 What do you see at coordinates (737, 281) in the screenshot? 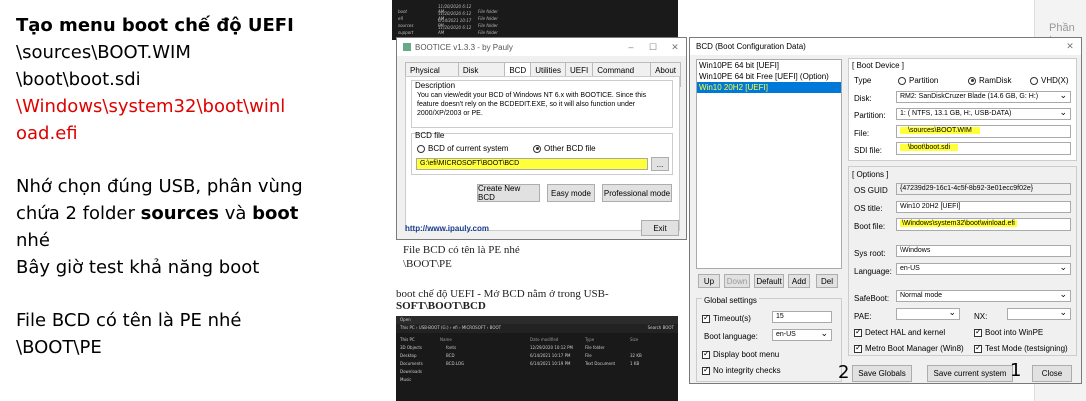
I see `down-button: Down` at bounding box center [737, 281].